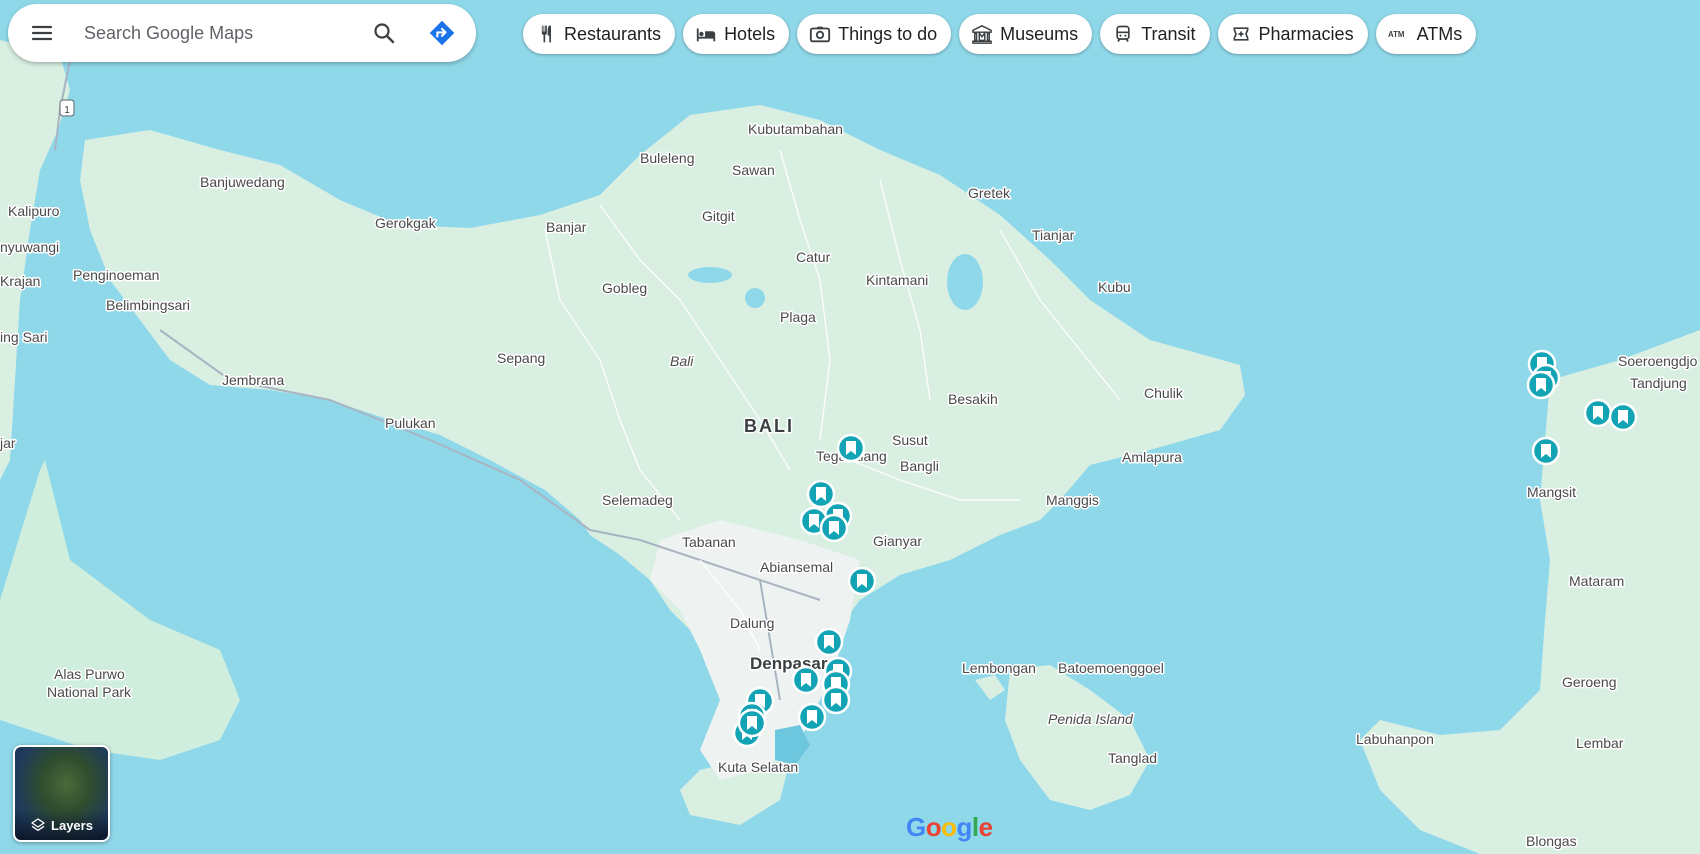 The height and width of the screenshot is (854, 1700). What do you see at coordinates (1039, 33) in the screenshot?
I see `chip-label: Museums` at bounding box center [1039, 33].